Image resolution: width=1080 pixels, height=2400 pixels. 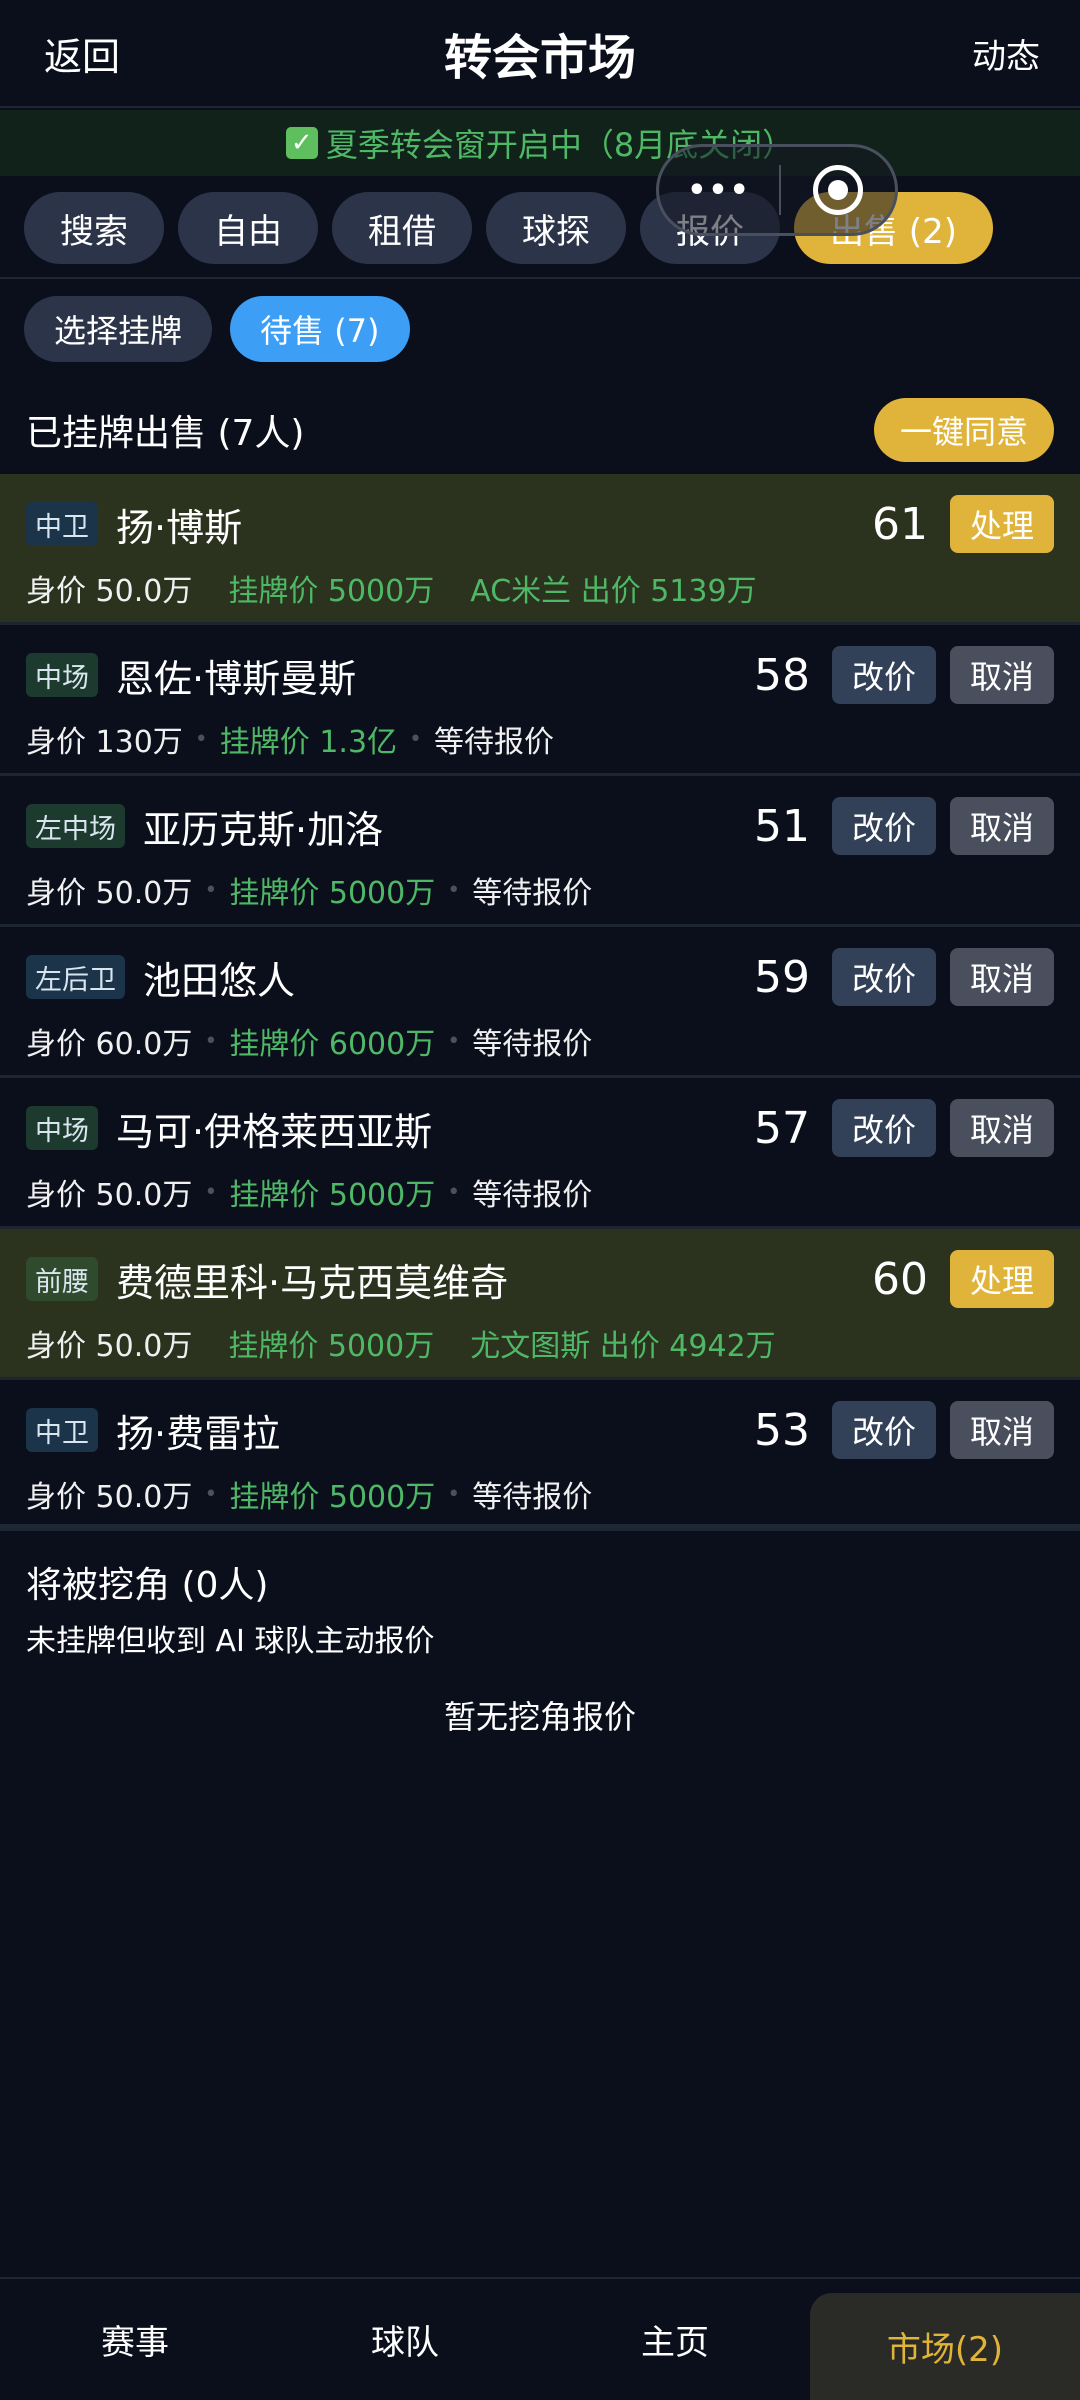 I want to click on listed-section-header: 已挂牌出售 (7人) 一键同意, so click(x=540, y=430).